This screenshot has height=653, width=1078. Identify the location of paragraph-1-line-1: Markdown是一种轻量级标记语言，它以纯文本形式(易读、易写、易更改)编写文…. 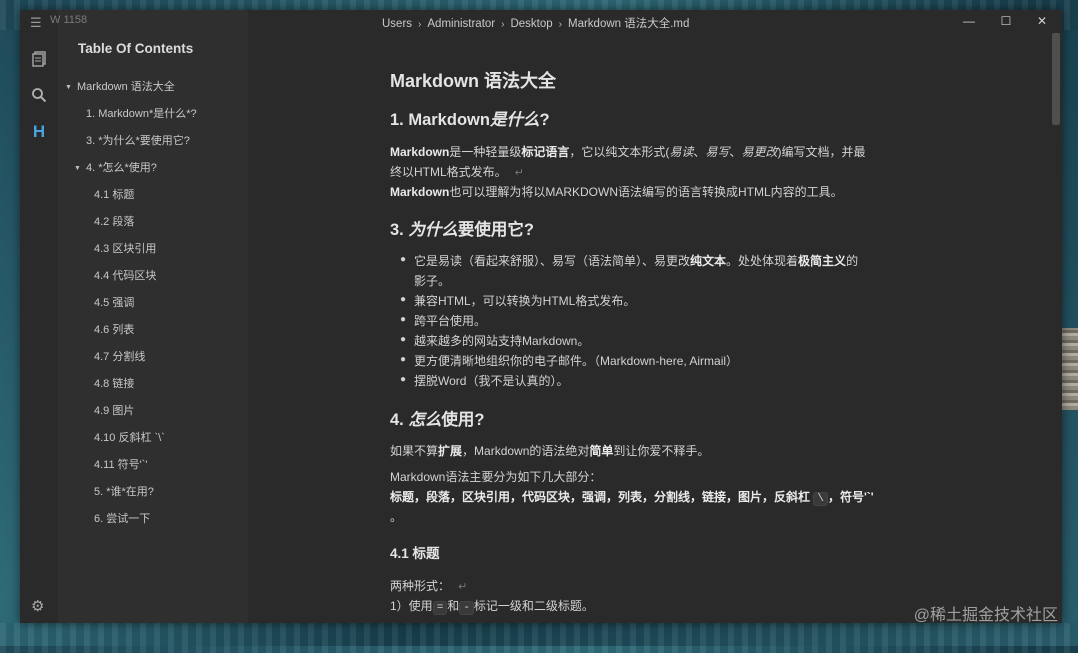
(628, 152).